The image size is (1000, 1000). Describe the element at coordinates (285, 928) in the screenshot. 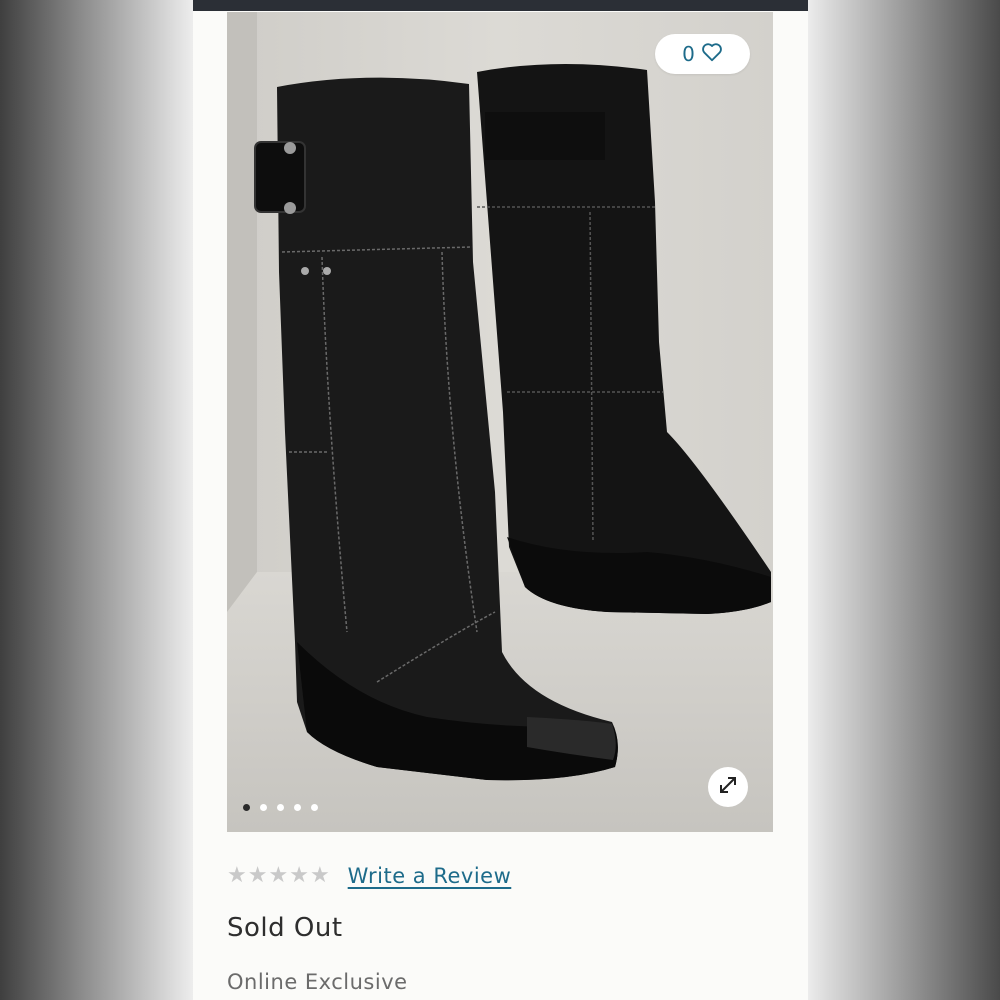

I see `stock-status: Sold Out` at that location.